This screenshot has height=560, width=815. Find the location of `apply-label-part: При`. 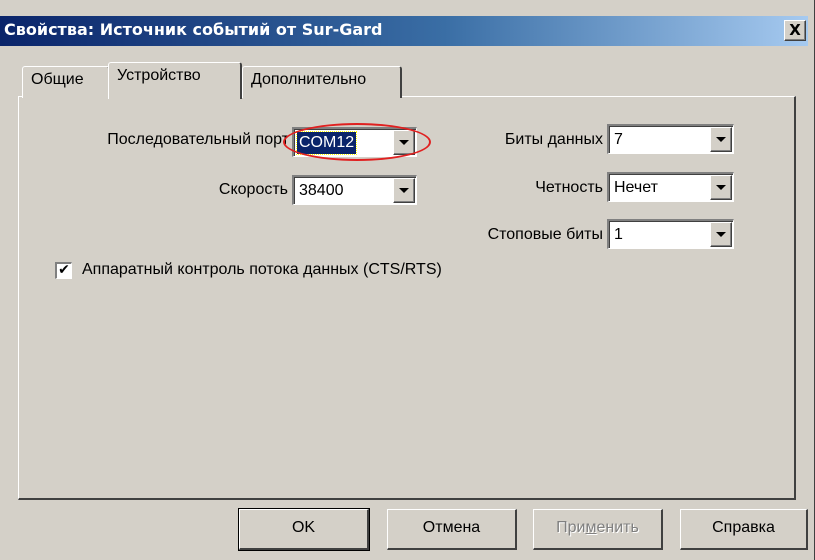

apply-label-part: При is located at coordinates (571, 527).